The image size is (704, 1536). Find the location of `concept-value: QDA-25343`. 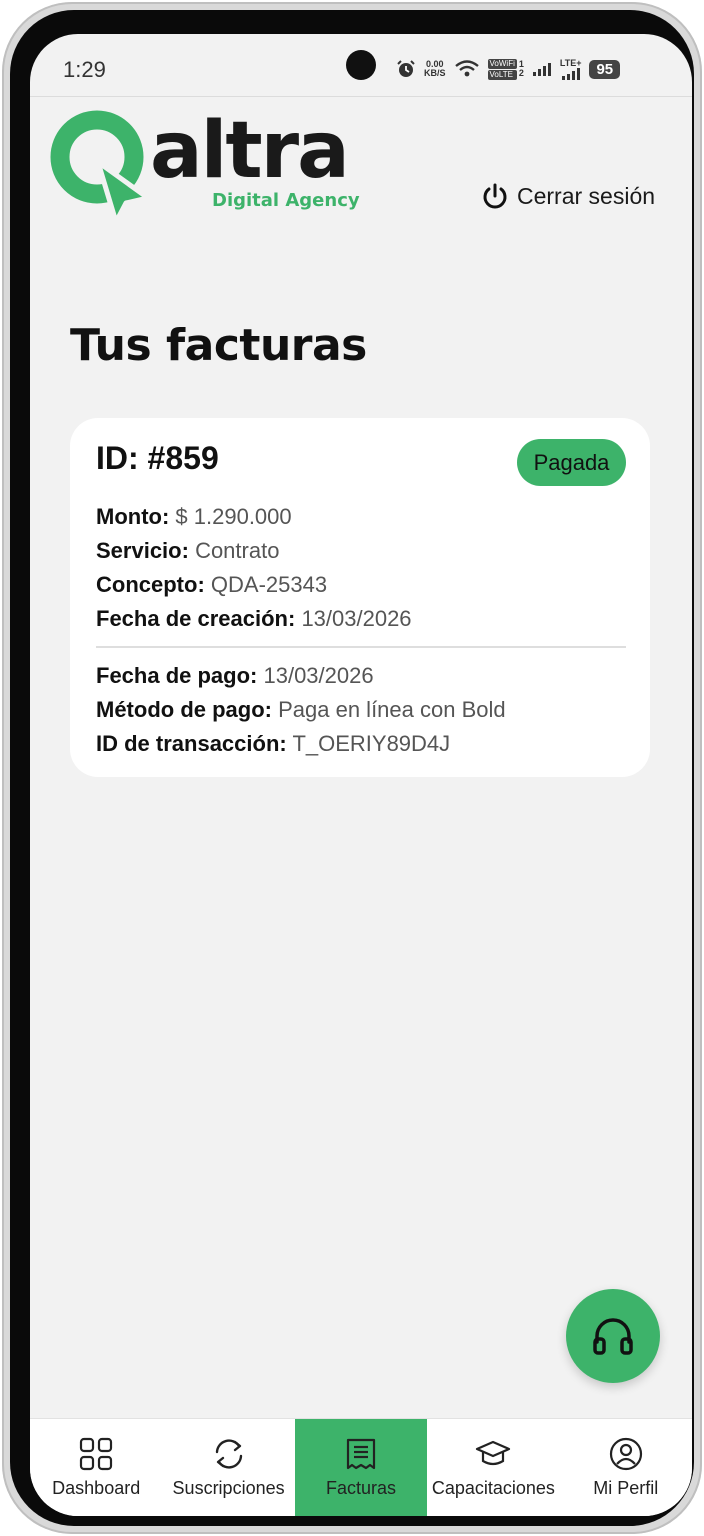

concept-value: QDA-25343 is located at coordinates (269, 584).